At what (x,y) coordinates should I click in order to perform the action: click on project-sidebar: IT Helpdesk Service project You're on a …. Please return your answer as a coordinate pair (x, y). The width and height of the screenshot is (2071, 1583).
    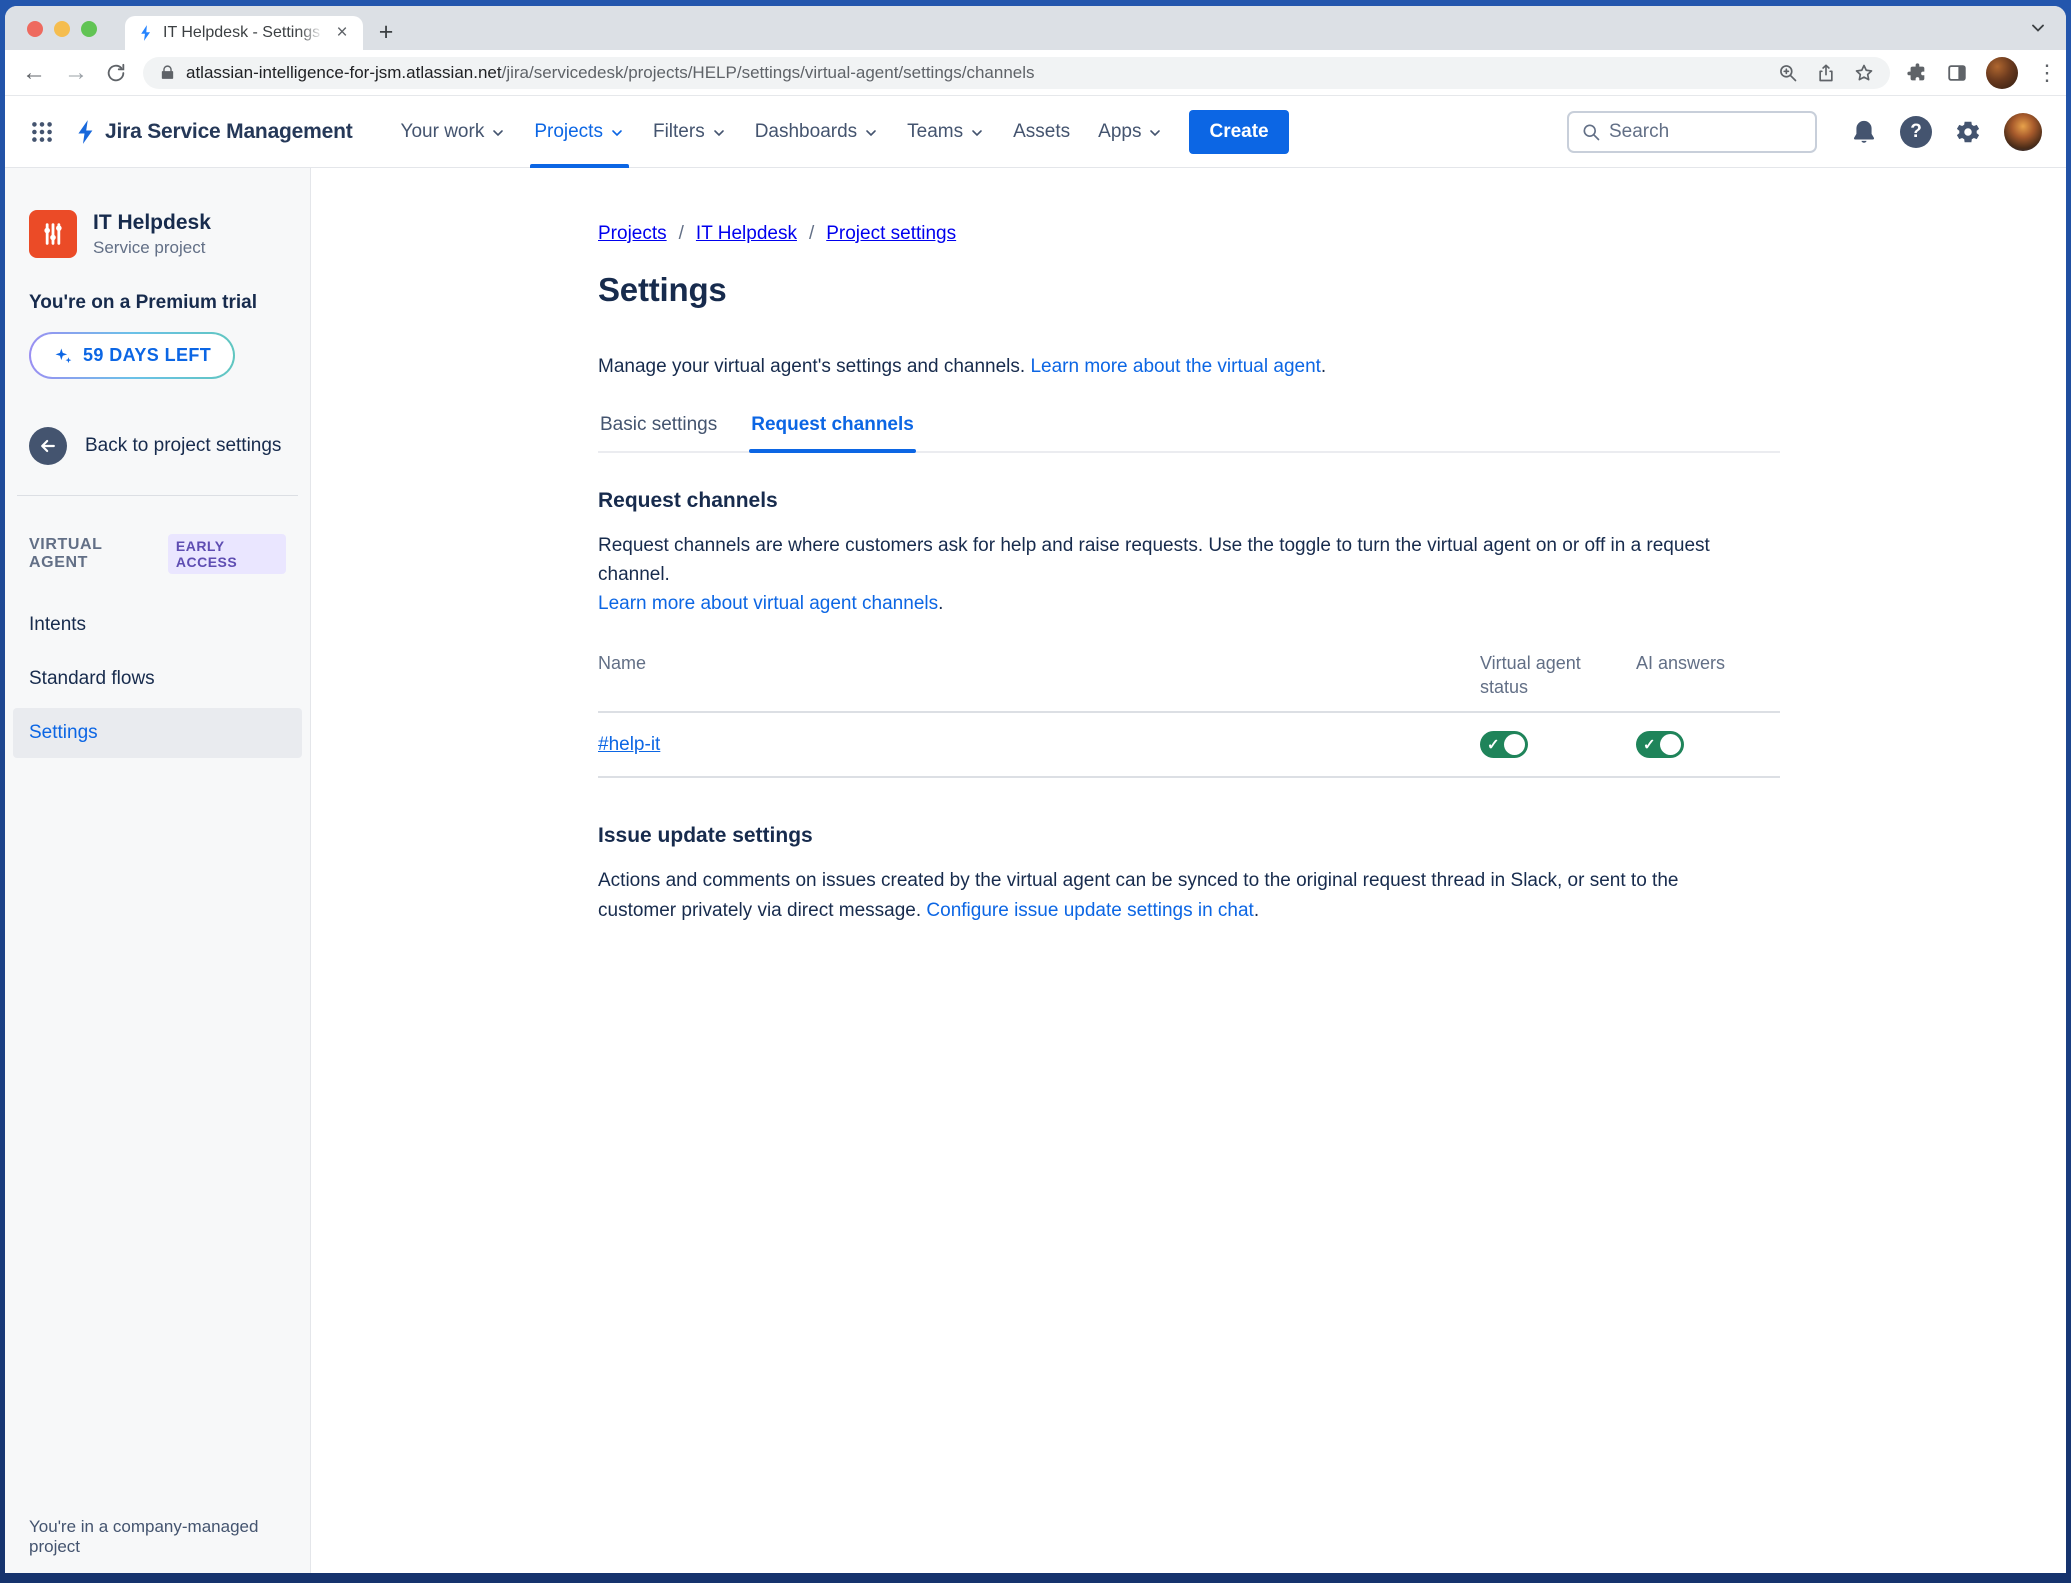
    Looking at the image, I should click on (158, 870).